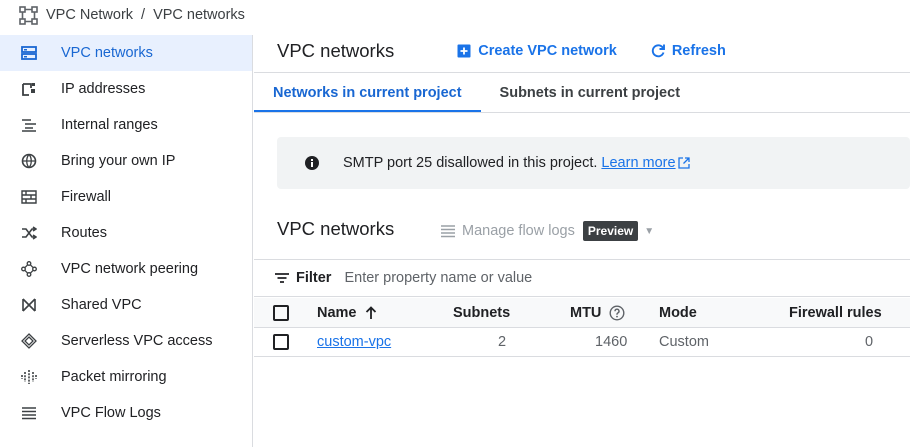  Describe the element at coordinates (29, 305) in the screenshot. I see `shared-vpc-icon` at that location.